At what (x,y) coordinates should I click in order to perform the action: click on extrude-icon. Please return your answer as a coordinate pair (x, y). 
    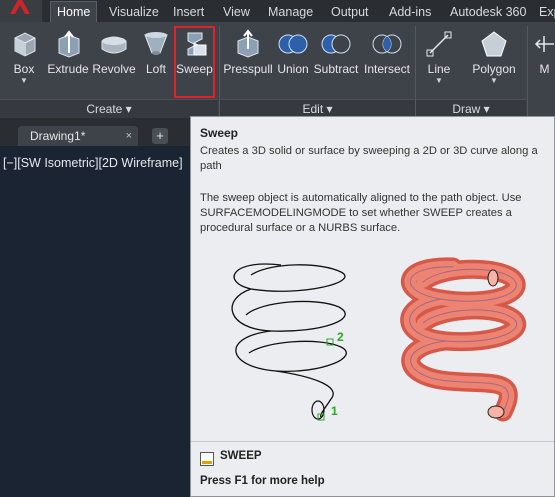
    Looking at the image, I should click on (69, 44).